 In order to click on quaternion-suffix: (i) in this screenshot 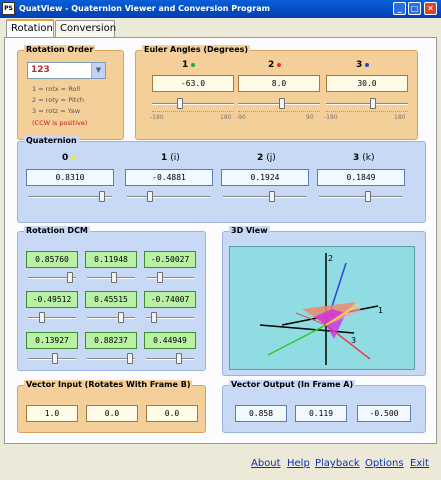, I will do `click(175, 158)`.